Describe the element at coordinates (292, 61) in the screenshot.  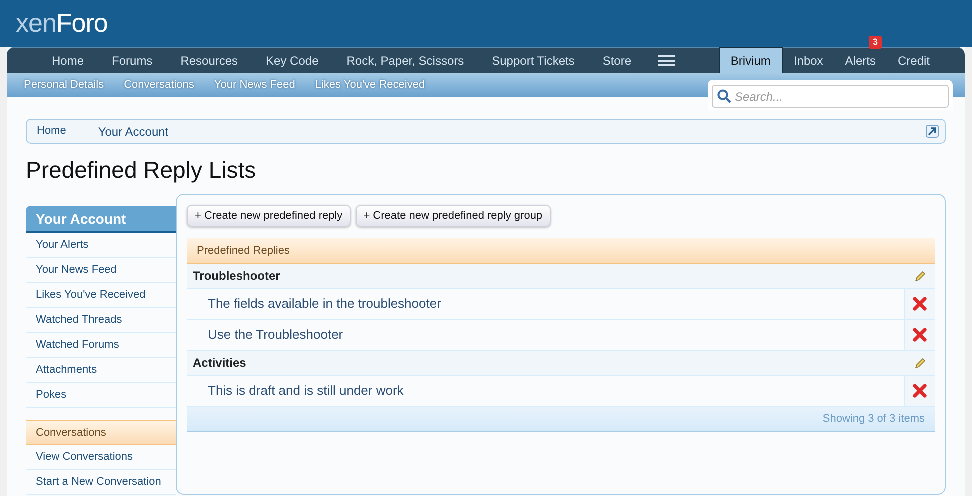
I see `nav-tab: Key Code` at that location.